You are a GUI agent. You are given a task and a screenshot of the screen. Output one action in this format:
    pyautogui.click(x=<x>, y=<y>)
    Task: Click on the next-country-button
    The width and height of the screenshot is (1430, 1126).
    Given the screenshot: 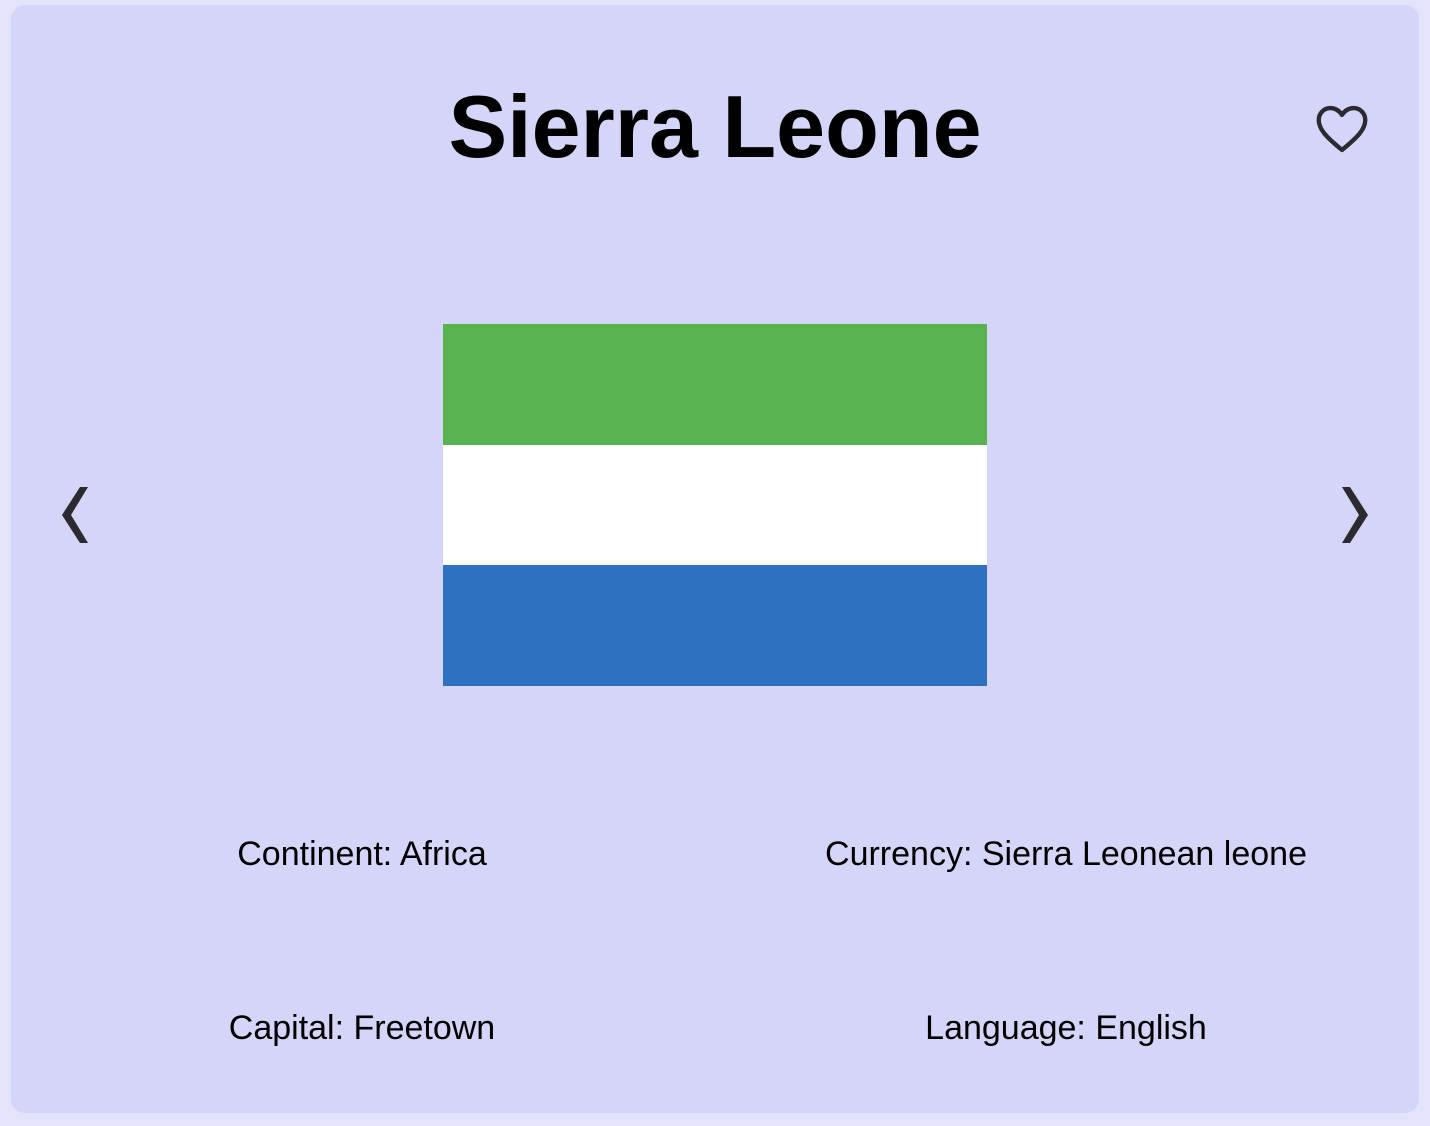 What is the action you would take?
    pyautogui.click(x=1360, y=515)
    